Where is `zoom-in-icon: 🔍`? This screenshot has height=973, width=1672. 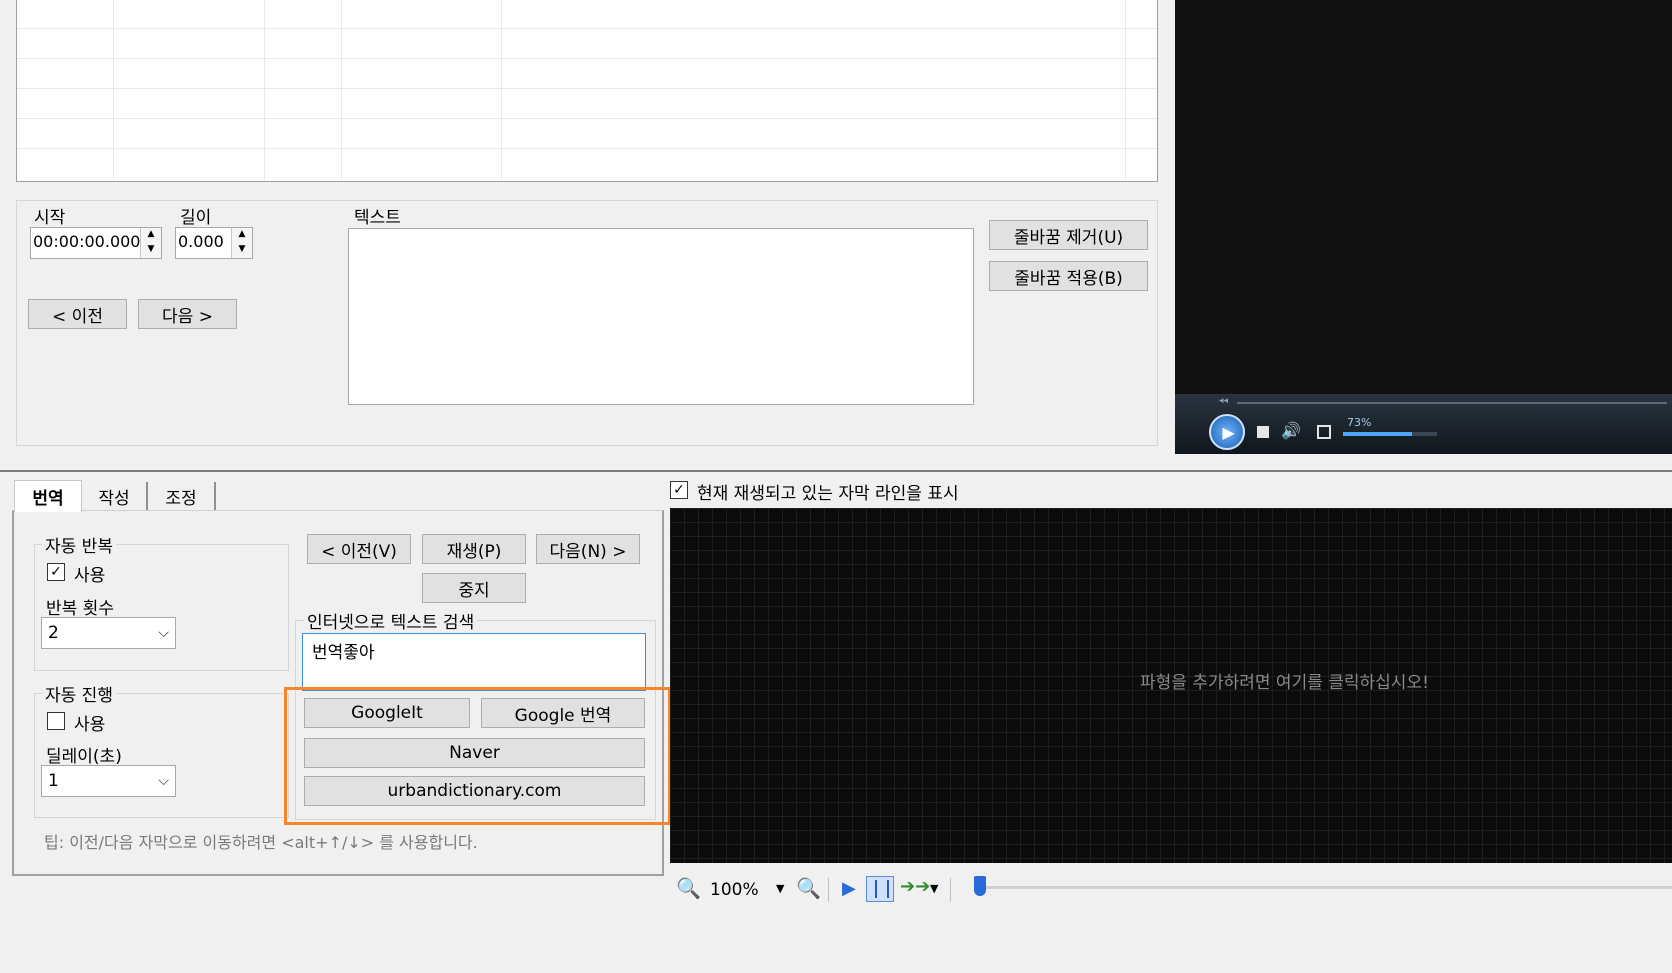 zoom-in-icon: 🔍 is located at coordinates (808, 888).